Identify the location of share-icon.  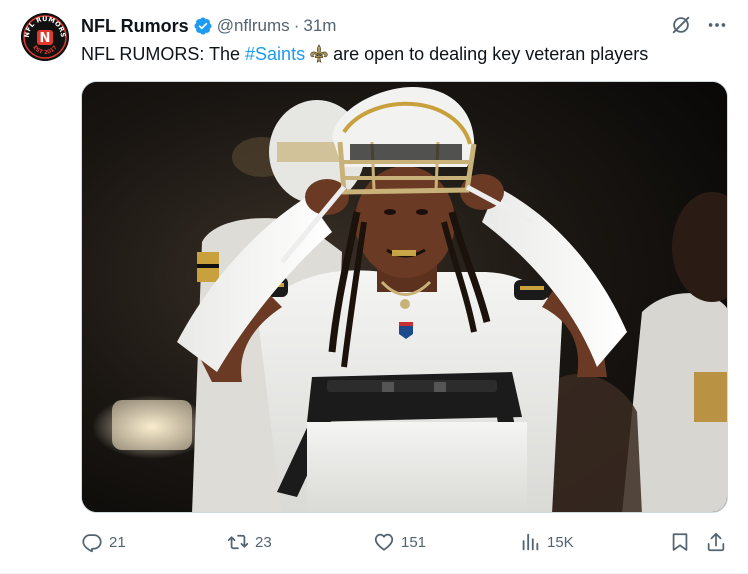
(716, 542).